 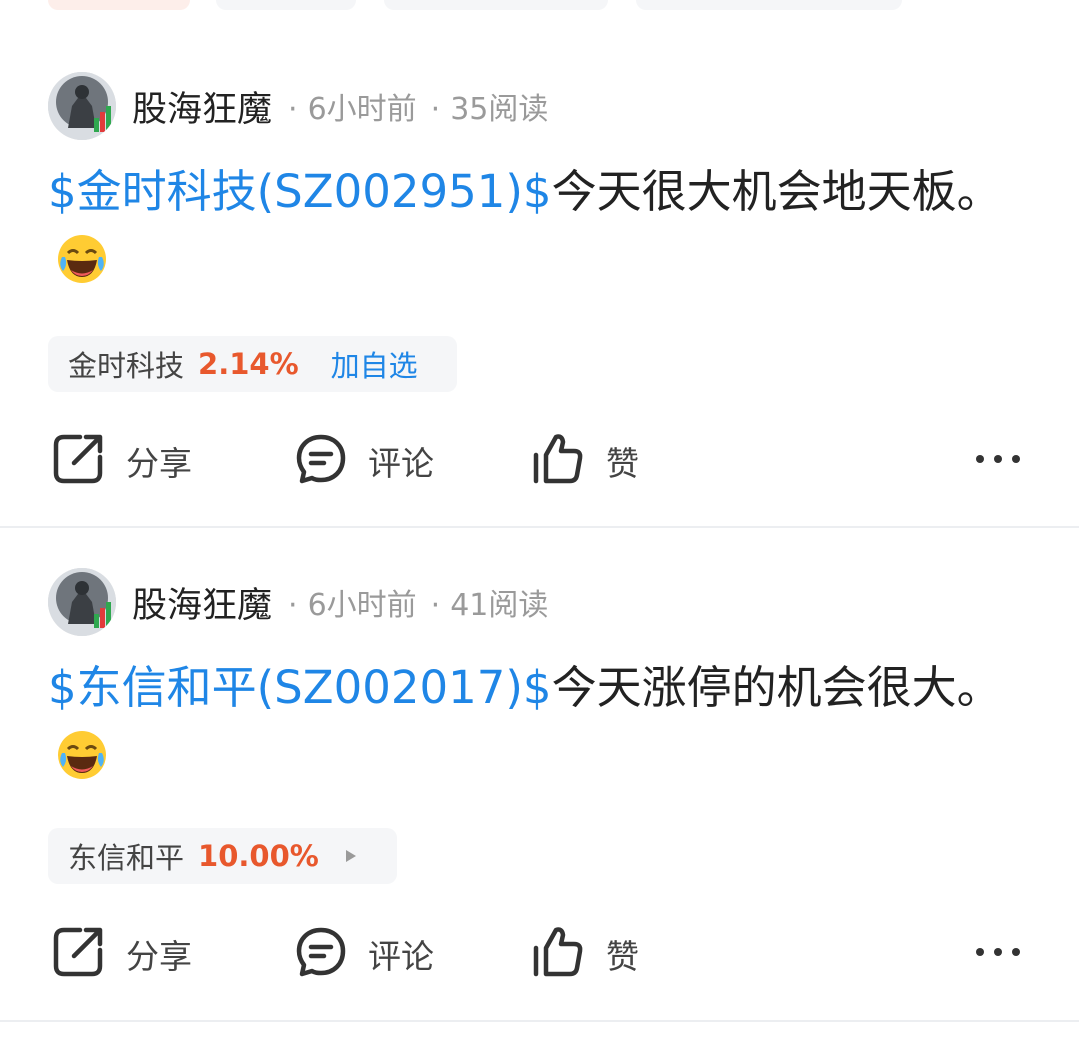 I want to click on stock-change: 10.00%, so click(x=258, y=856).